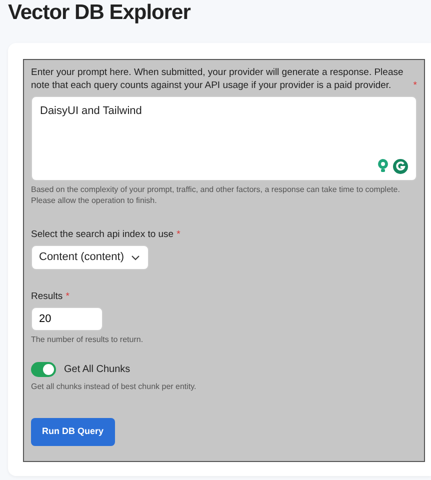 The height and width of the screenshot is (480, 431). I want to click on lightbulb-icon, so click(383, 166).